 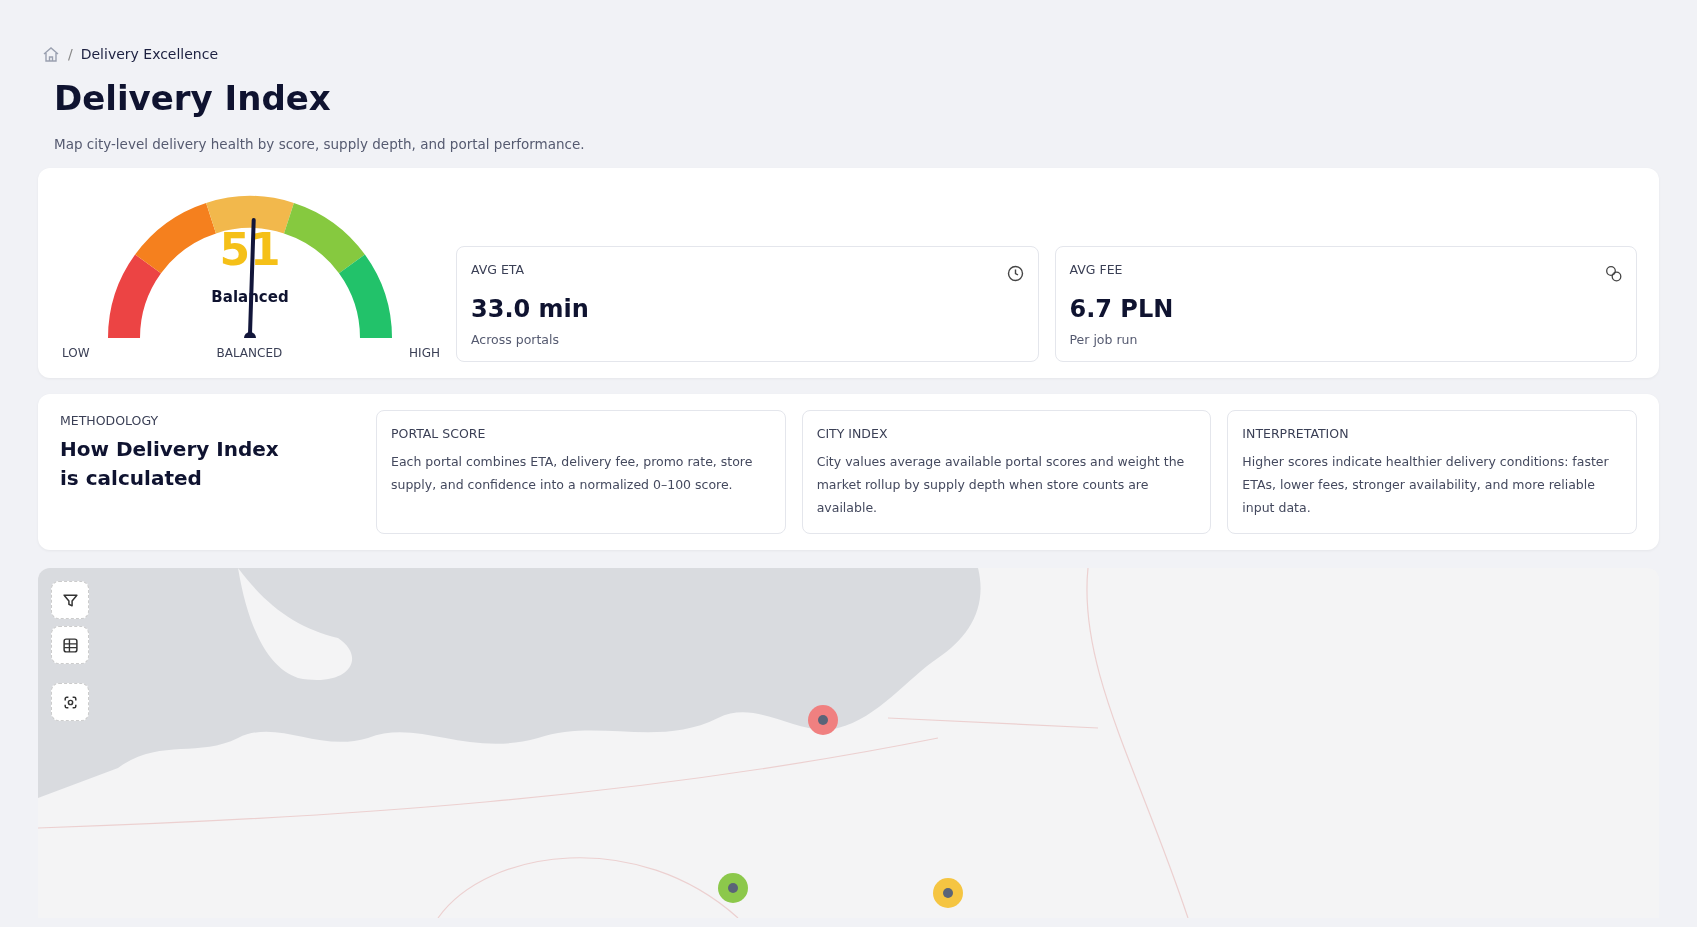 What do you see at coordinates (515, 339) in the screenshot?
I see `stat-note: Across portals` at bounding box center [515, 339].